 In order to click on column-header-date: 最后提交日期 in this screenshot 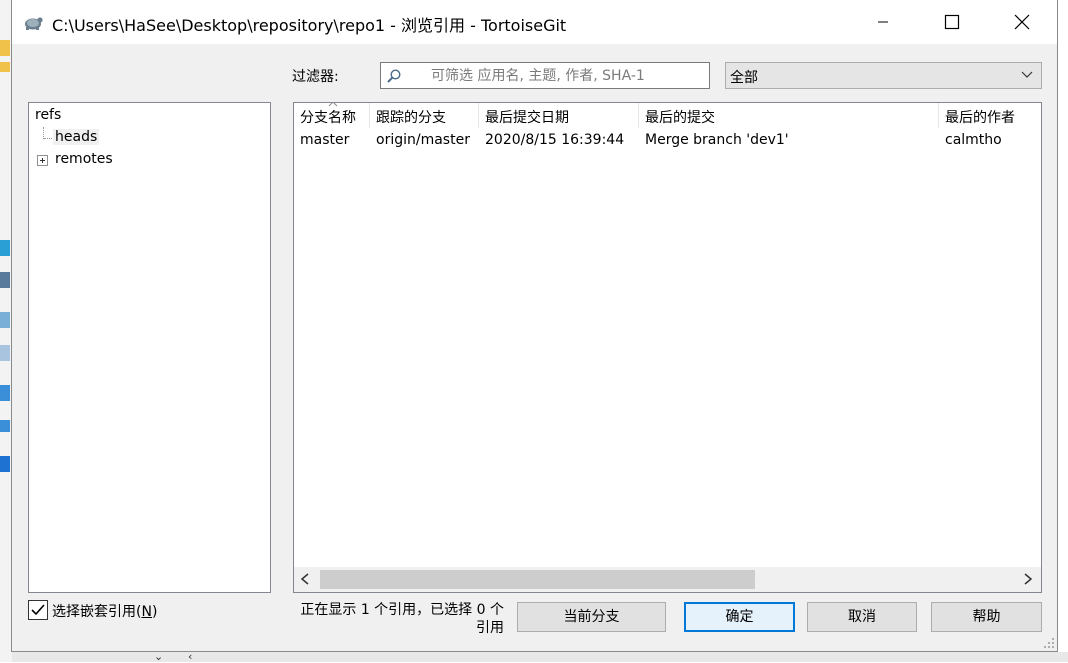, I will do `click(559, 115)`.